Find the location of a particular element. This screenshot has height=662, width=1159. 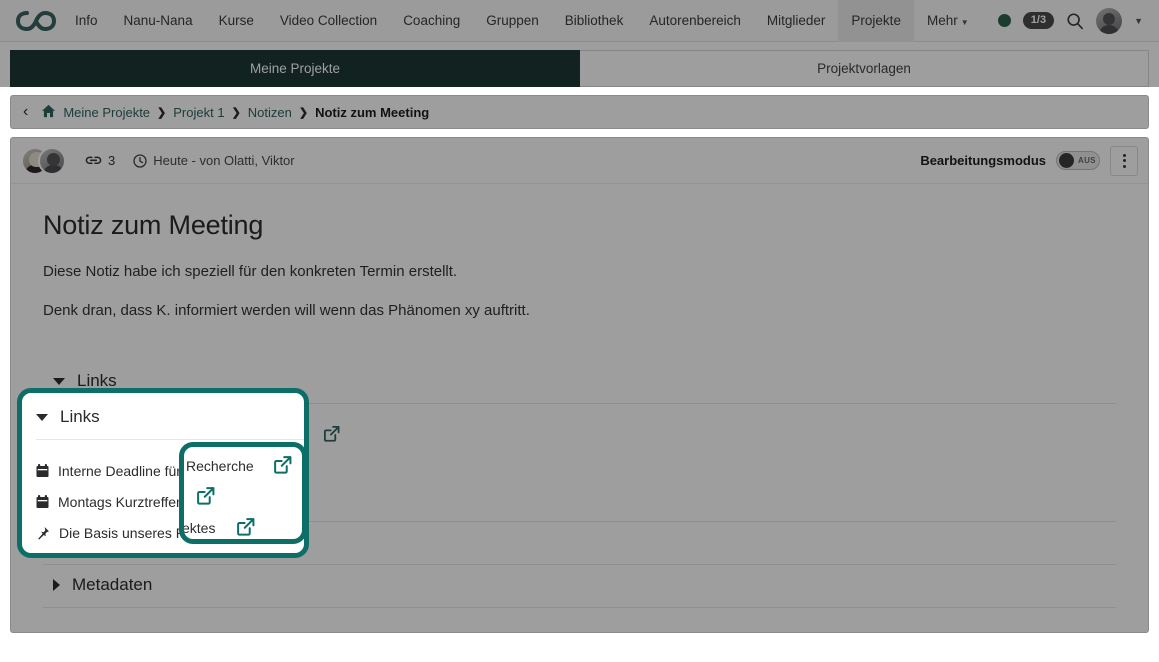

search-icon-glyph is located at coordinates (1075, 20).